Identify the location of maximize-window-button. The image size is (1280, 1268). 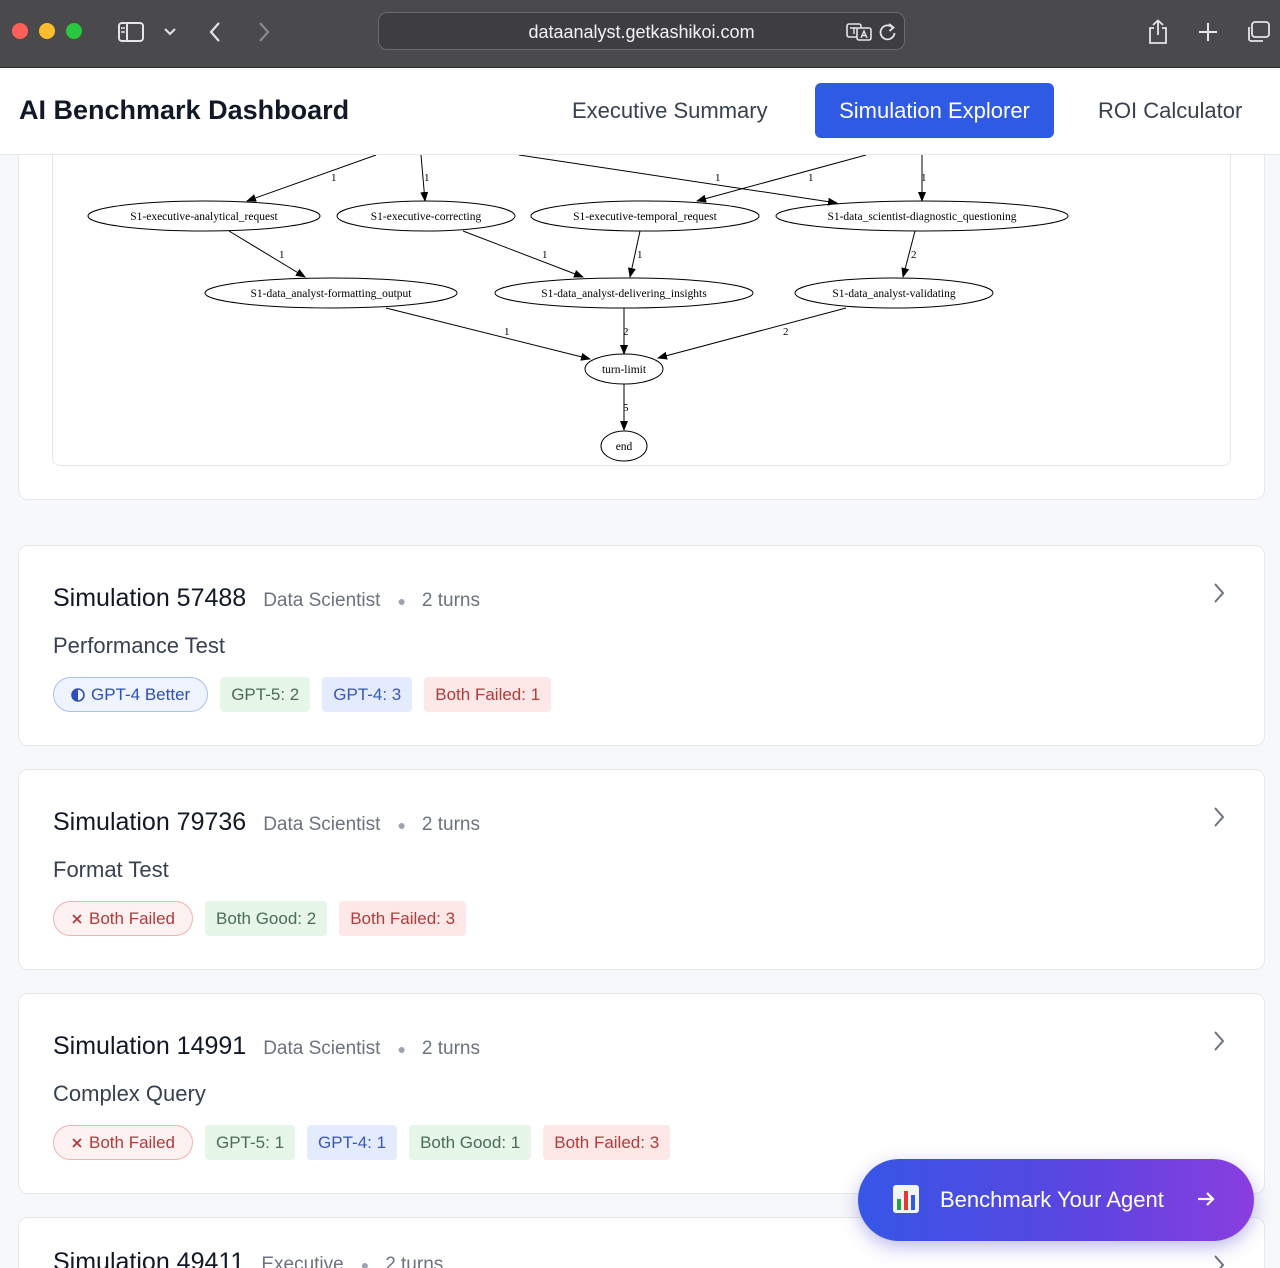
(74, 31).